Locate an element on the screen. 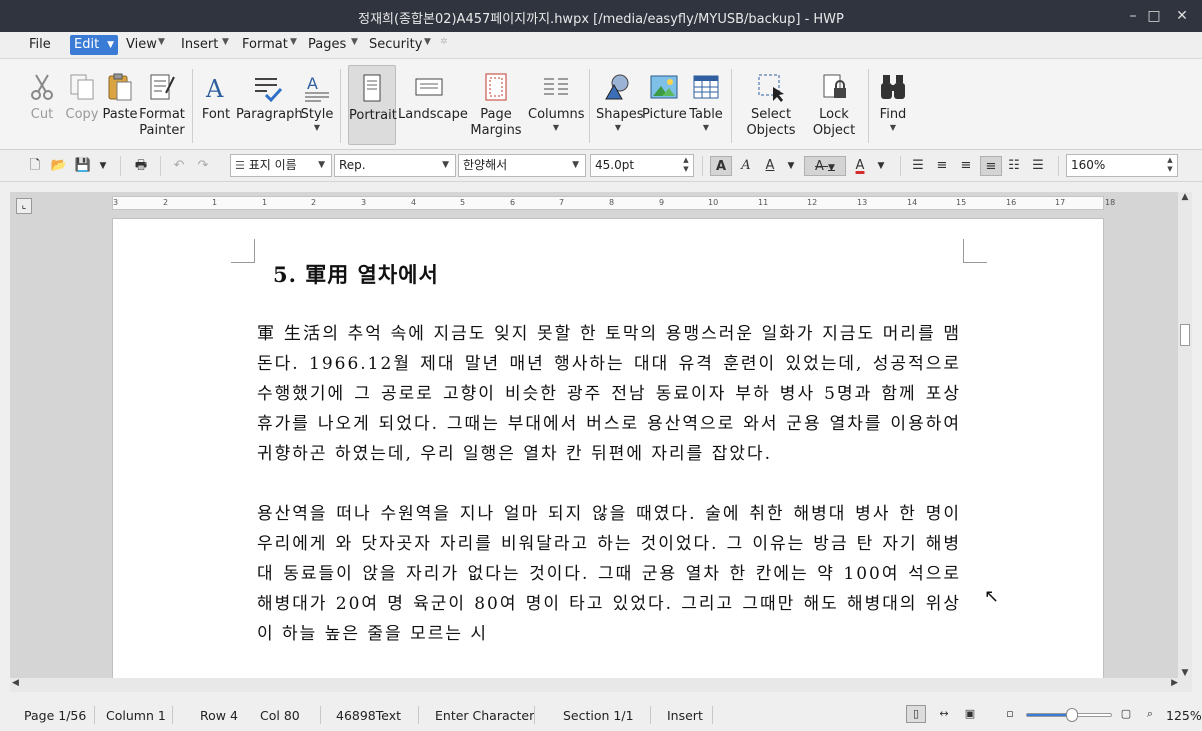  align-center-icon: ≡ is located at coordinates (966, 166).